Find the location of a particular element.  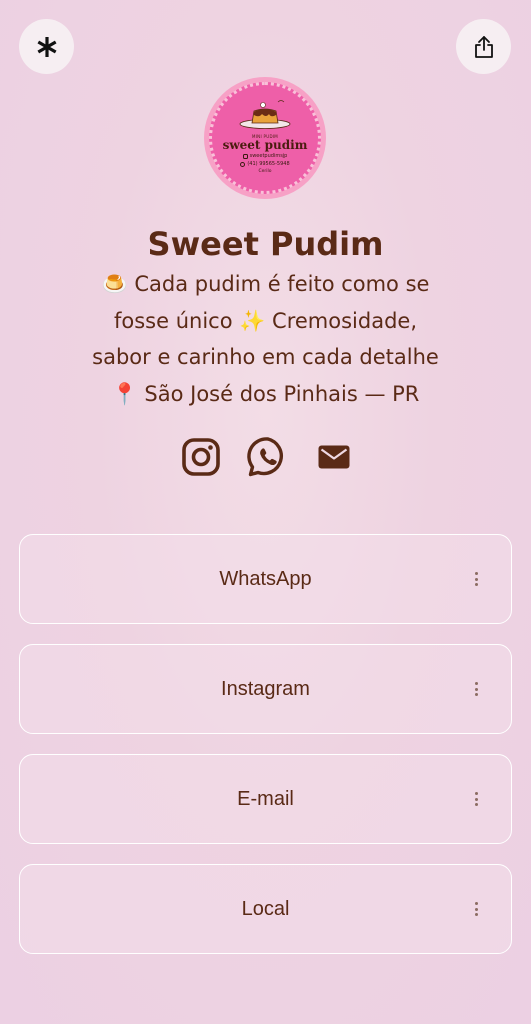

bio-line: fosse único ✨ Cremosidade, is located at coordinates (265, 320).